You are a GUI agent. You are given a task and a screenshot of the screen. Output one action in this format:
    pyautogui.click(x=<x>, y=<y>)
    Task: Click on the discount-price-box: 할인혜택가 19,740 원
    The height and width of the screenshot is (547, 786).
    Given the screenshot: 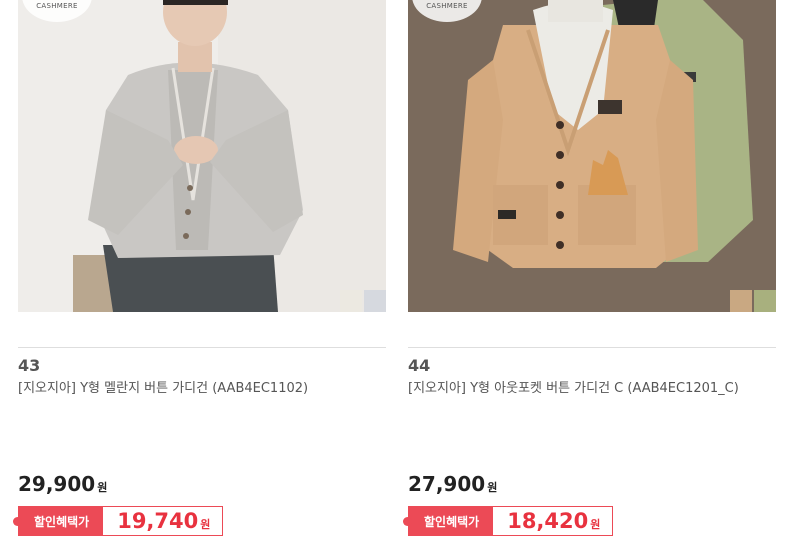 What is the action you would take?
    pyautogui.click(x=118, y=521)
    